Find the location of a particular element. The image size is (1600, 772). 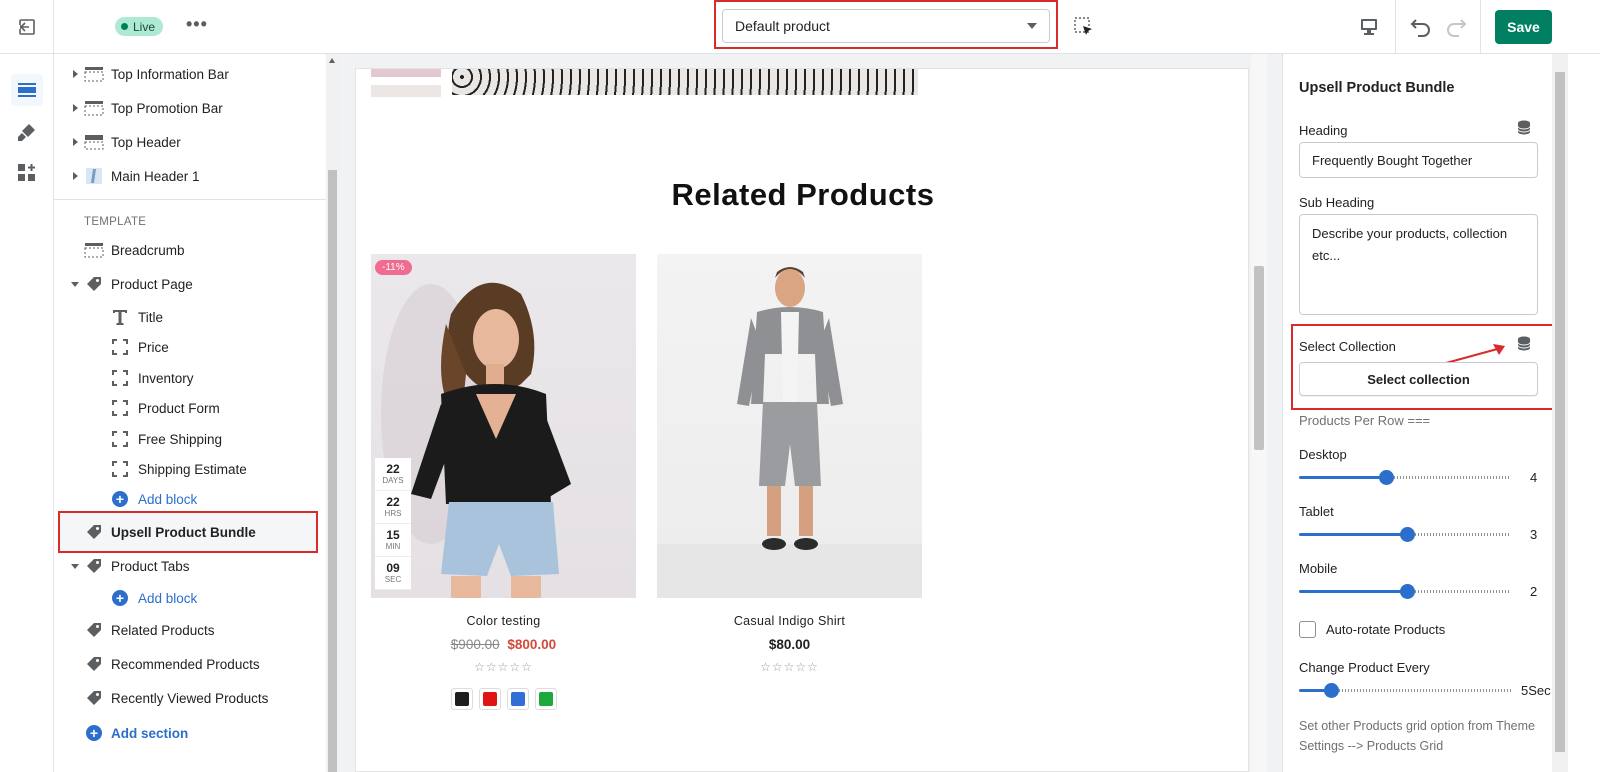

desktop-label: Desktop is located at coordinates (1323, 454).